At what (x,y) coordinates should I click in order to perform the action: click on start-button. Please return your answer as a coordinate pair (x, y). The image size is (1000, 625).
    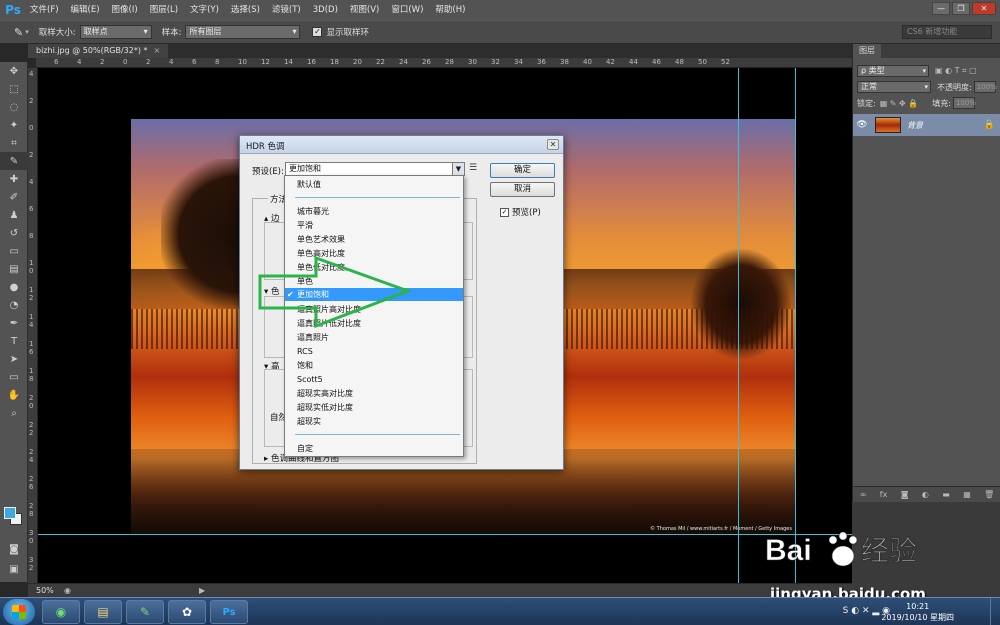
    Looking at the image, I should click on (19, 612).